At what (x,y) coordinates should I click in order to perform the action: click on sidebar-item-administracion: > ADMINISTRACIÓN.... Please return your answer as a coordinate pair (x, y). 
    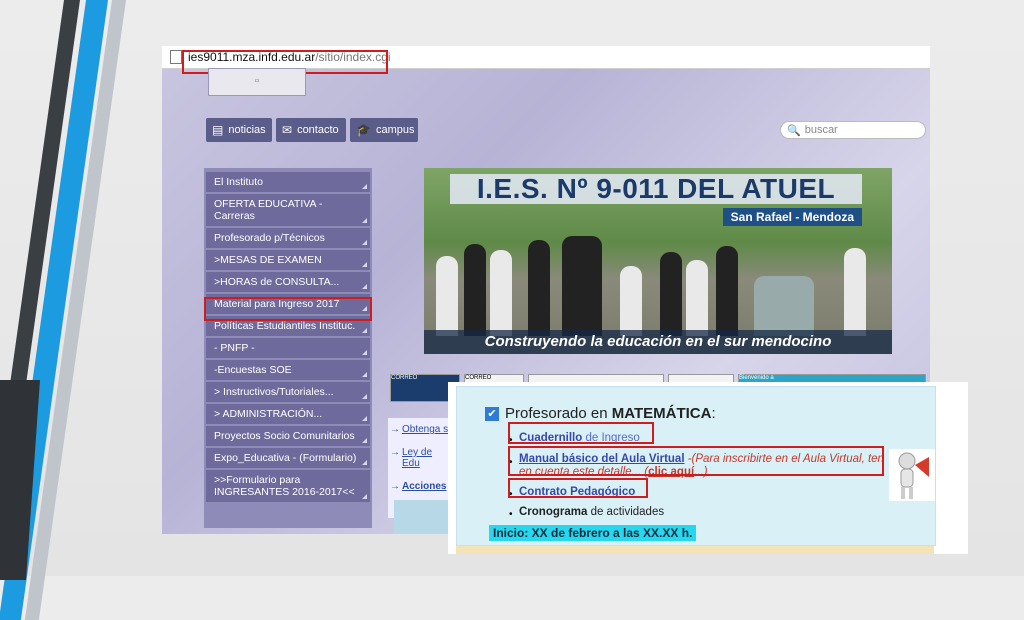
    Looking at the image, I should click on (288, 414).